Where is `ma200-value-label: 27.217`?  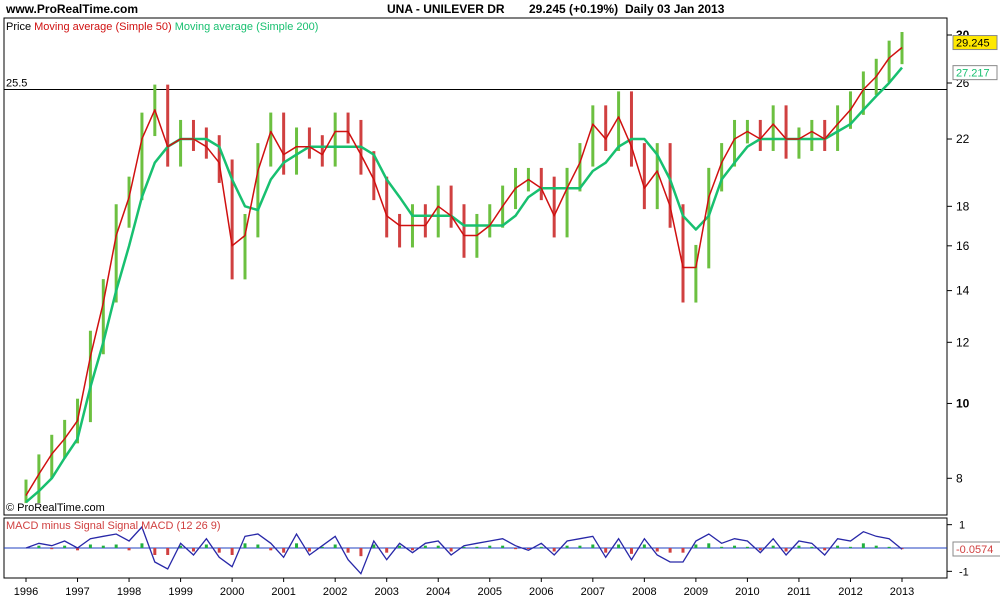 ma200-value-label: 27.217 is located at coordinates (973, 74).